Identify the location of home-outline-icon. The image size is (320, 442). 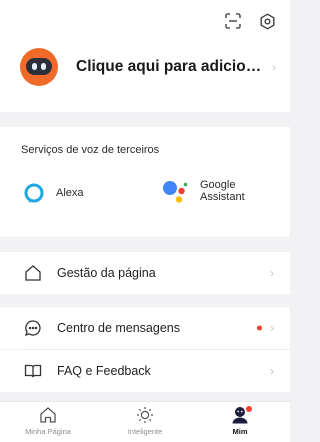
(33, 273).